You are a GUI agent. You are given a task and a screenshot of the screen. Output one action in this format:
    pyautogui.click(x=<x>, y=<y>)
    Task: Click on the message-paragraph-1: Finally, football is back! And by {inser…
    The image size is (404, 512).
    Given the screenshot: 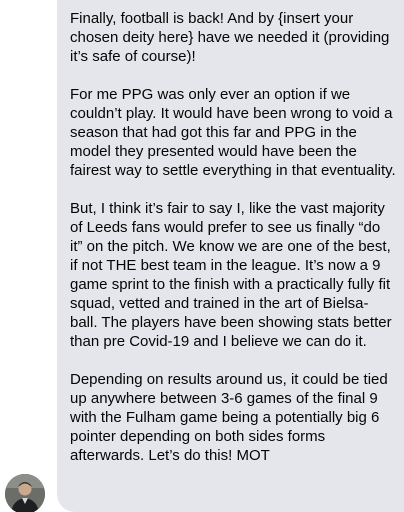 What is the action you would take?
    pyautogui.click(x=230, y=37)
    